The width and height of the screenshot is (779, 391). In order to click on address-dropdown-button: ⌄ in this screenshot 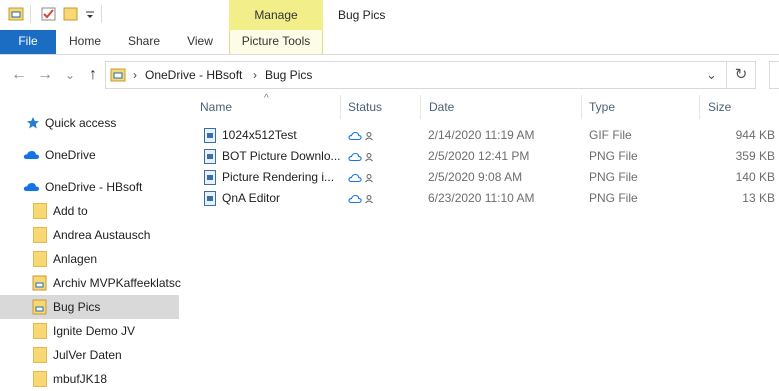, I will do `click(711, 75)`.